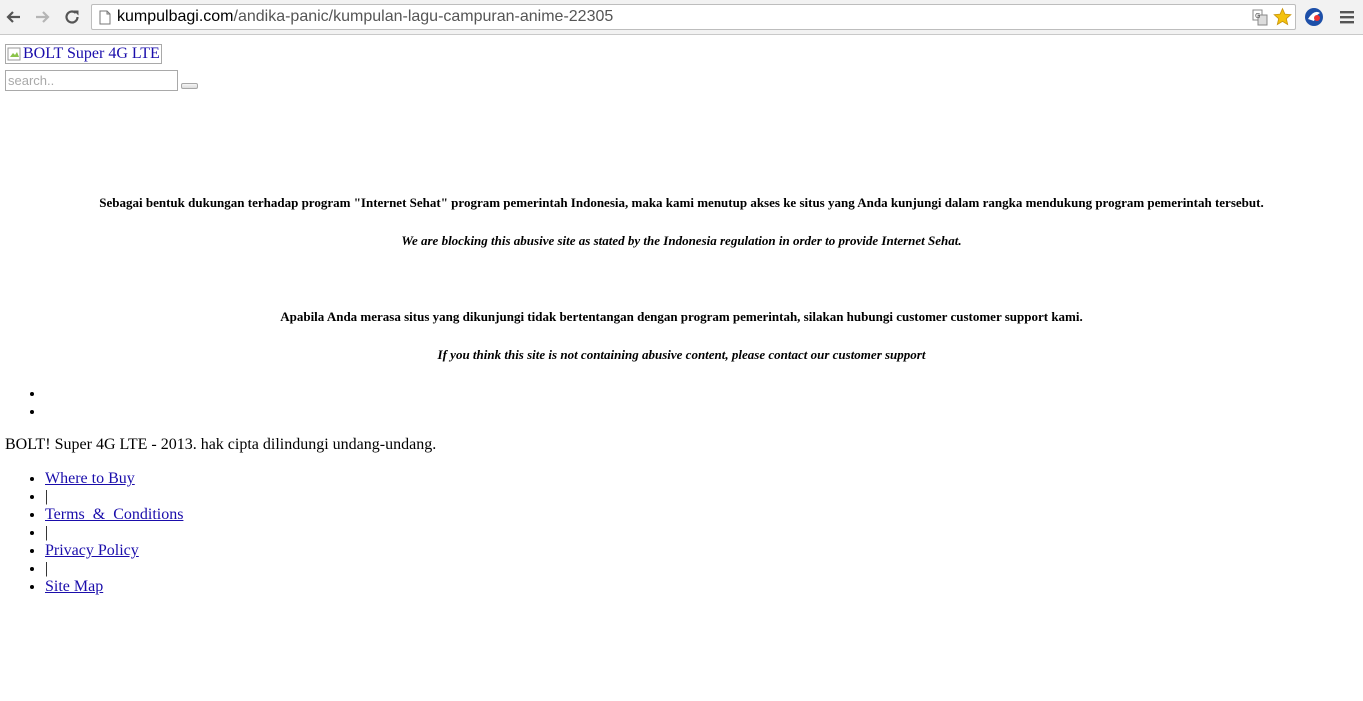 Image resolution: width=1363 pixels, height=701 pixels. Describe the element at coordinates (189, 86) in the screenshot. I see `search-button` at that location.